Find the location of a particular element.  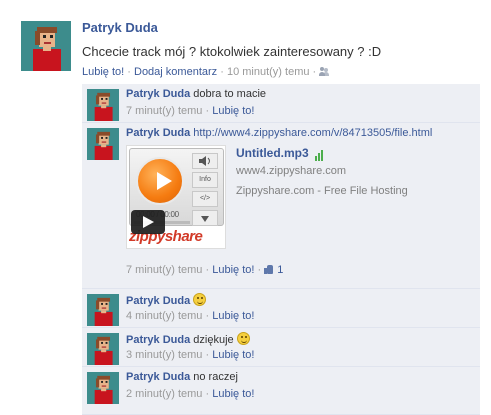

comment-text: dziękuje is located at coordinates (213, 340).